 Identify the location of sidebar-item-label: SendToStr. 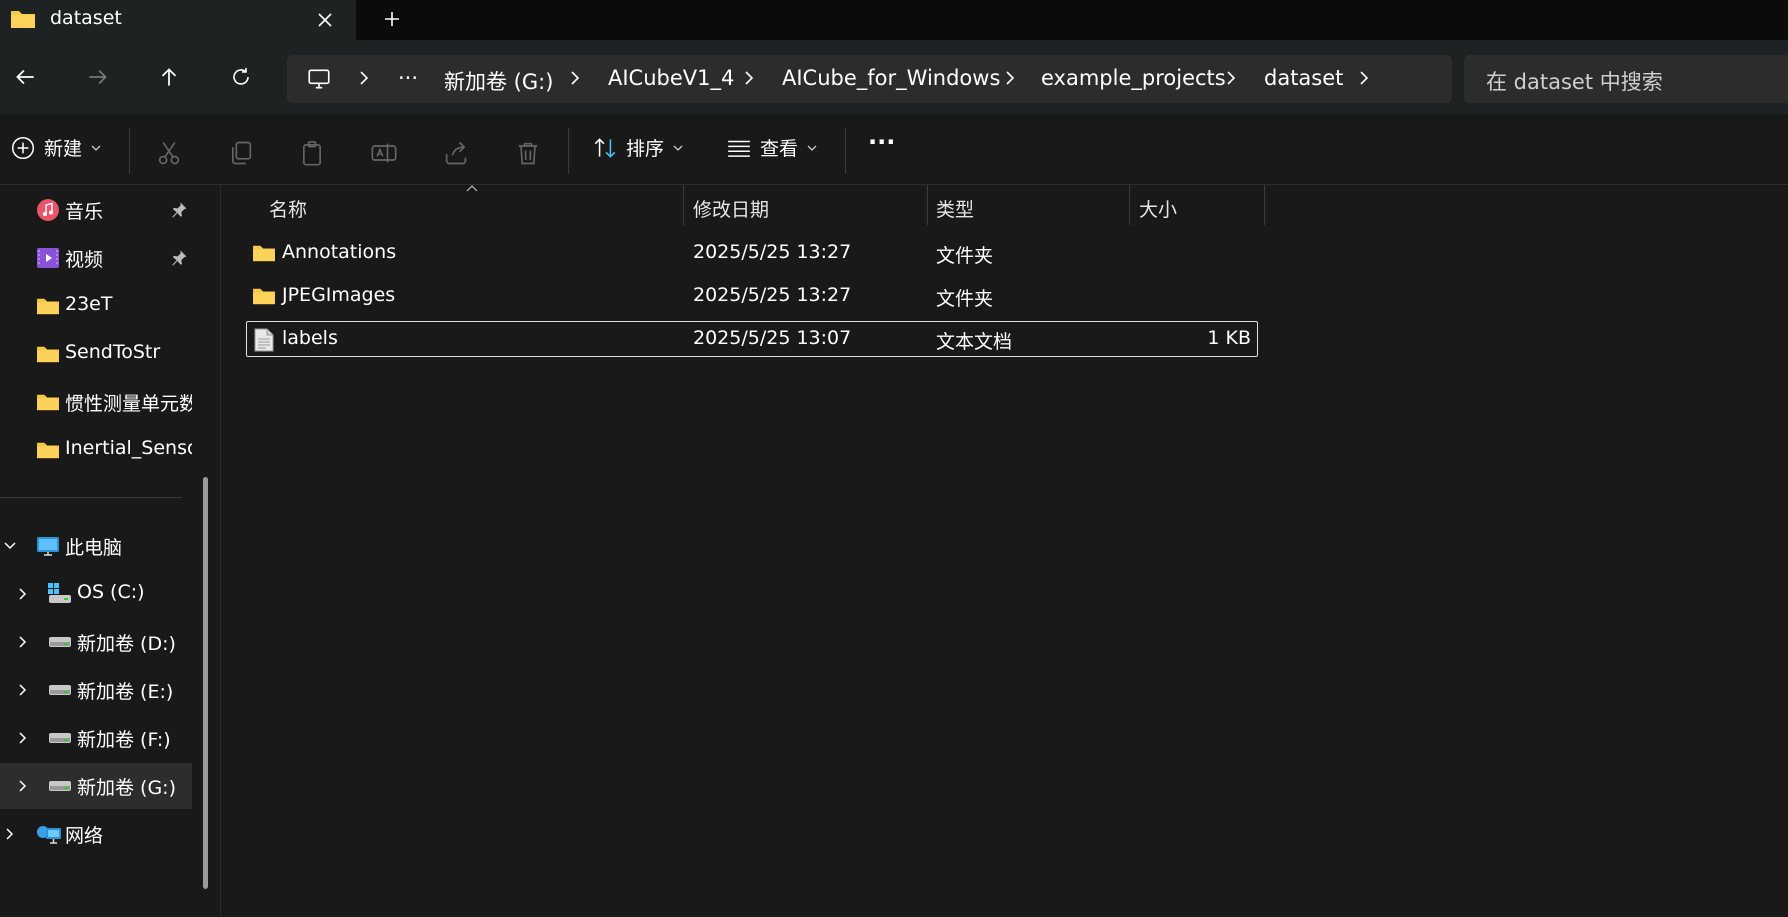
(113, 352).